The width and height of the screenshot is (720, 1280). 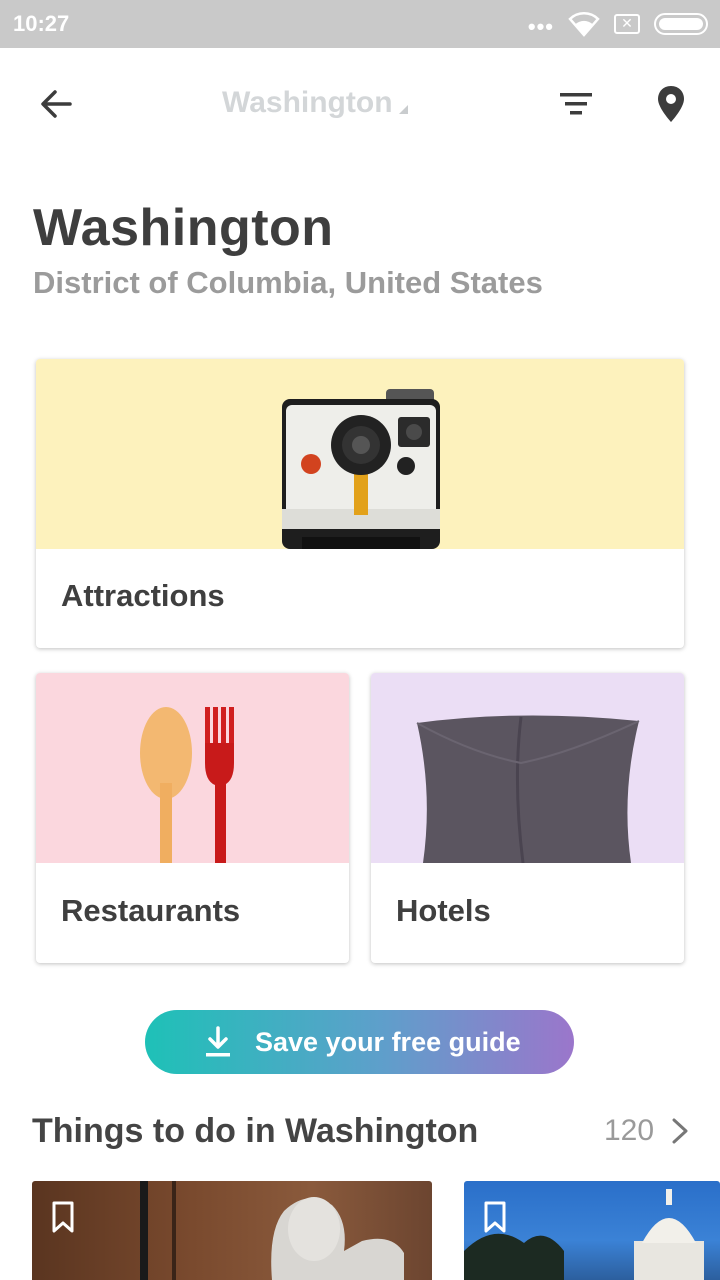 I want to click on attractions-image, so click(x=360, y=454).